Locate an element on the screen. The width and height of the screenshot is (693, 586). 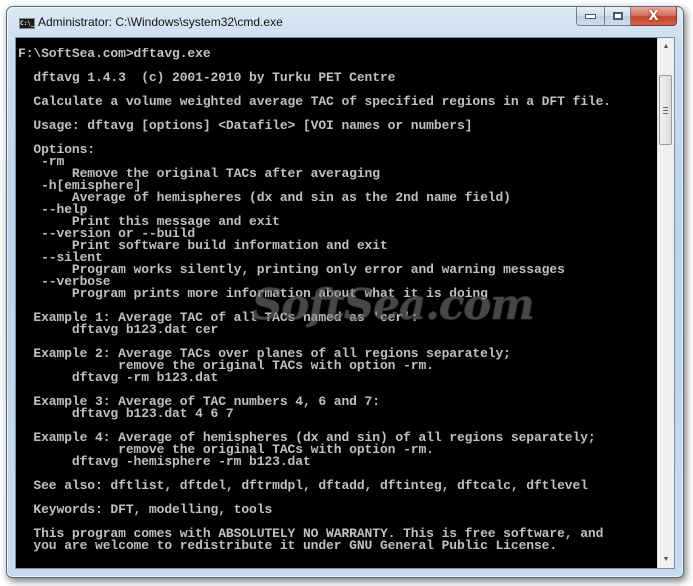
close-button: X is located at coordinates (654, 16).